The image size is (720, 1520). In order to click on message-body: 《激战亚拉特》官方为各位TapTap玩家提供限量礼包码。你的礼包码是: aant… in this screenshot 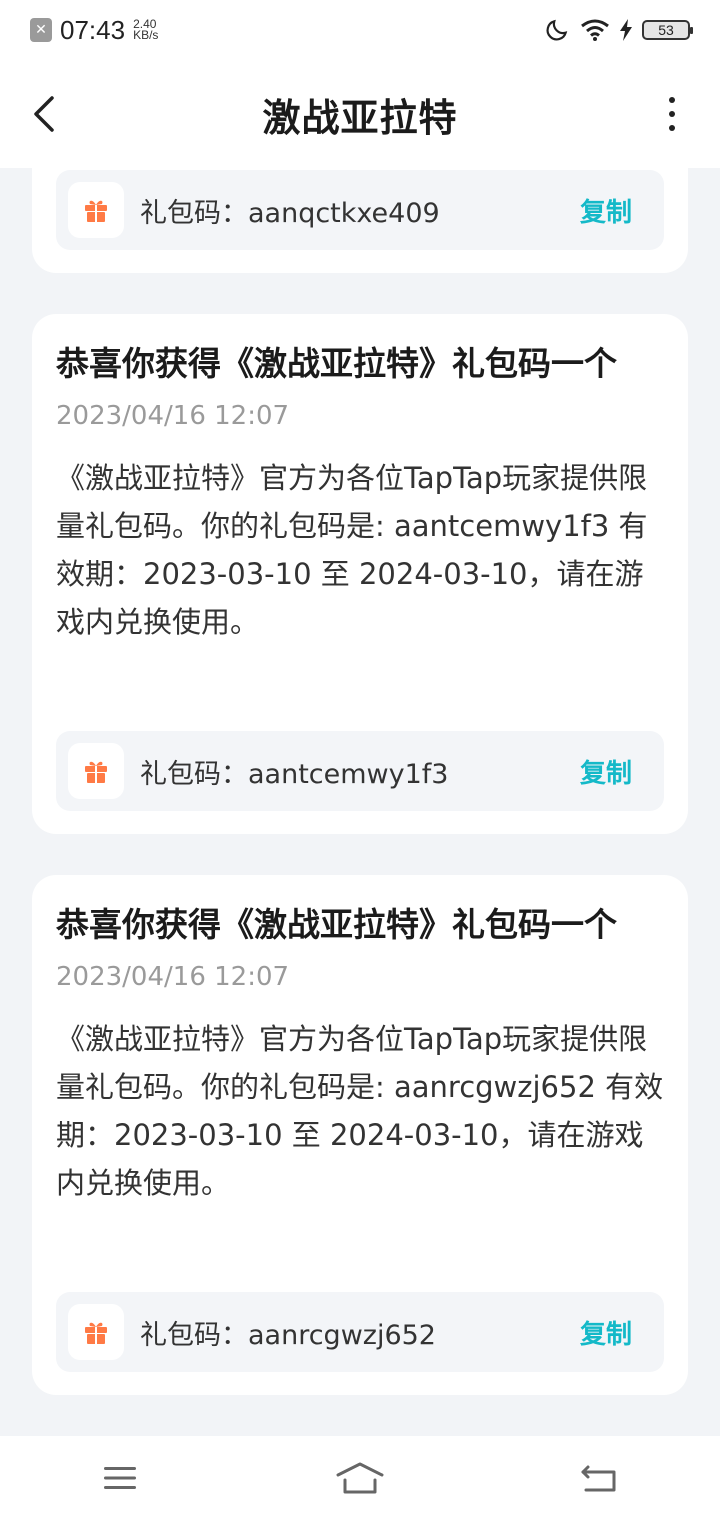, I will do `click(352, 550)`.